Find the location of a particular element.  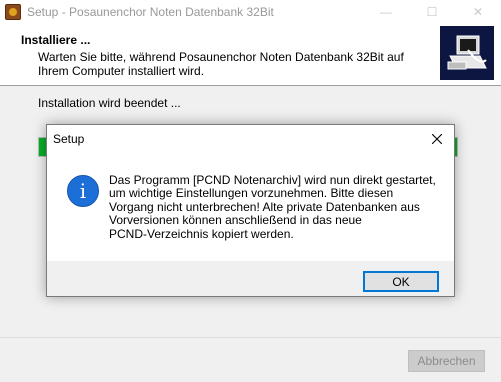

dialog-button-bar: OK is located at coordinates (250, 278).